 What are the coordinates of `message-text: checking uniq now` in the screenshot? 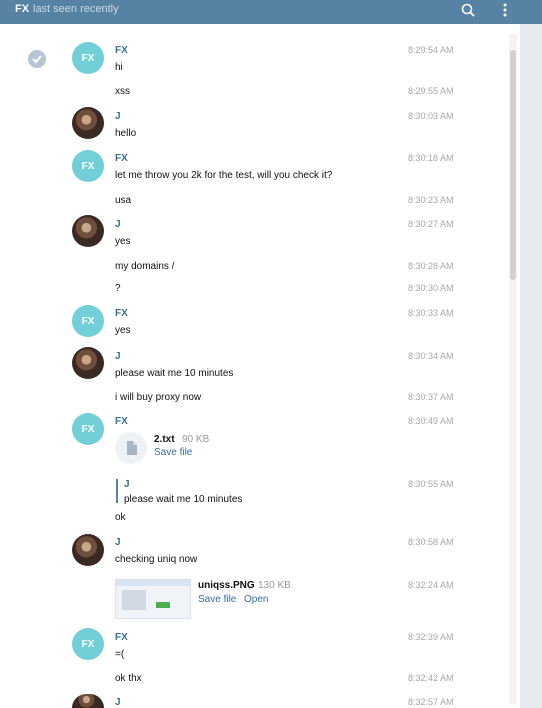 It's located at (156, 559).